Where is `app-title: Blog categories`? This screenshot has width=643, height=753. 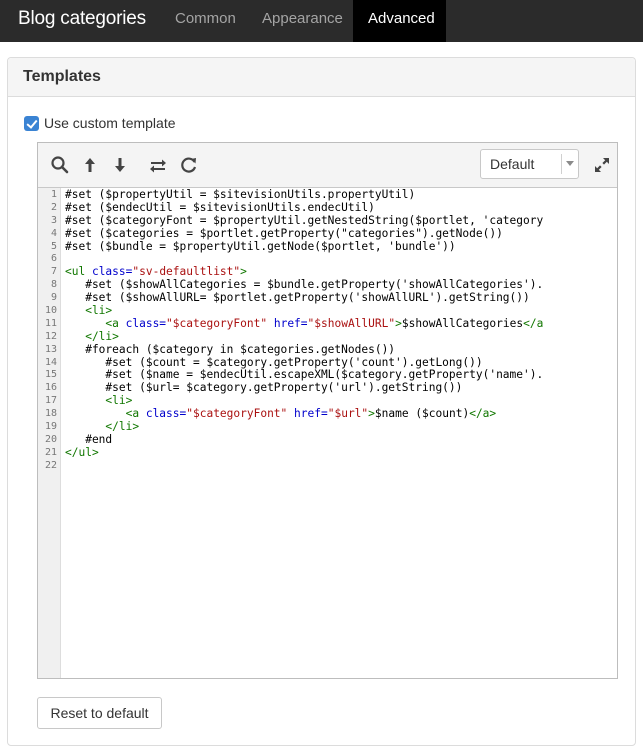
app-title: Blog categories is located at coordinates (82, 18).